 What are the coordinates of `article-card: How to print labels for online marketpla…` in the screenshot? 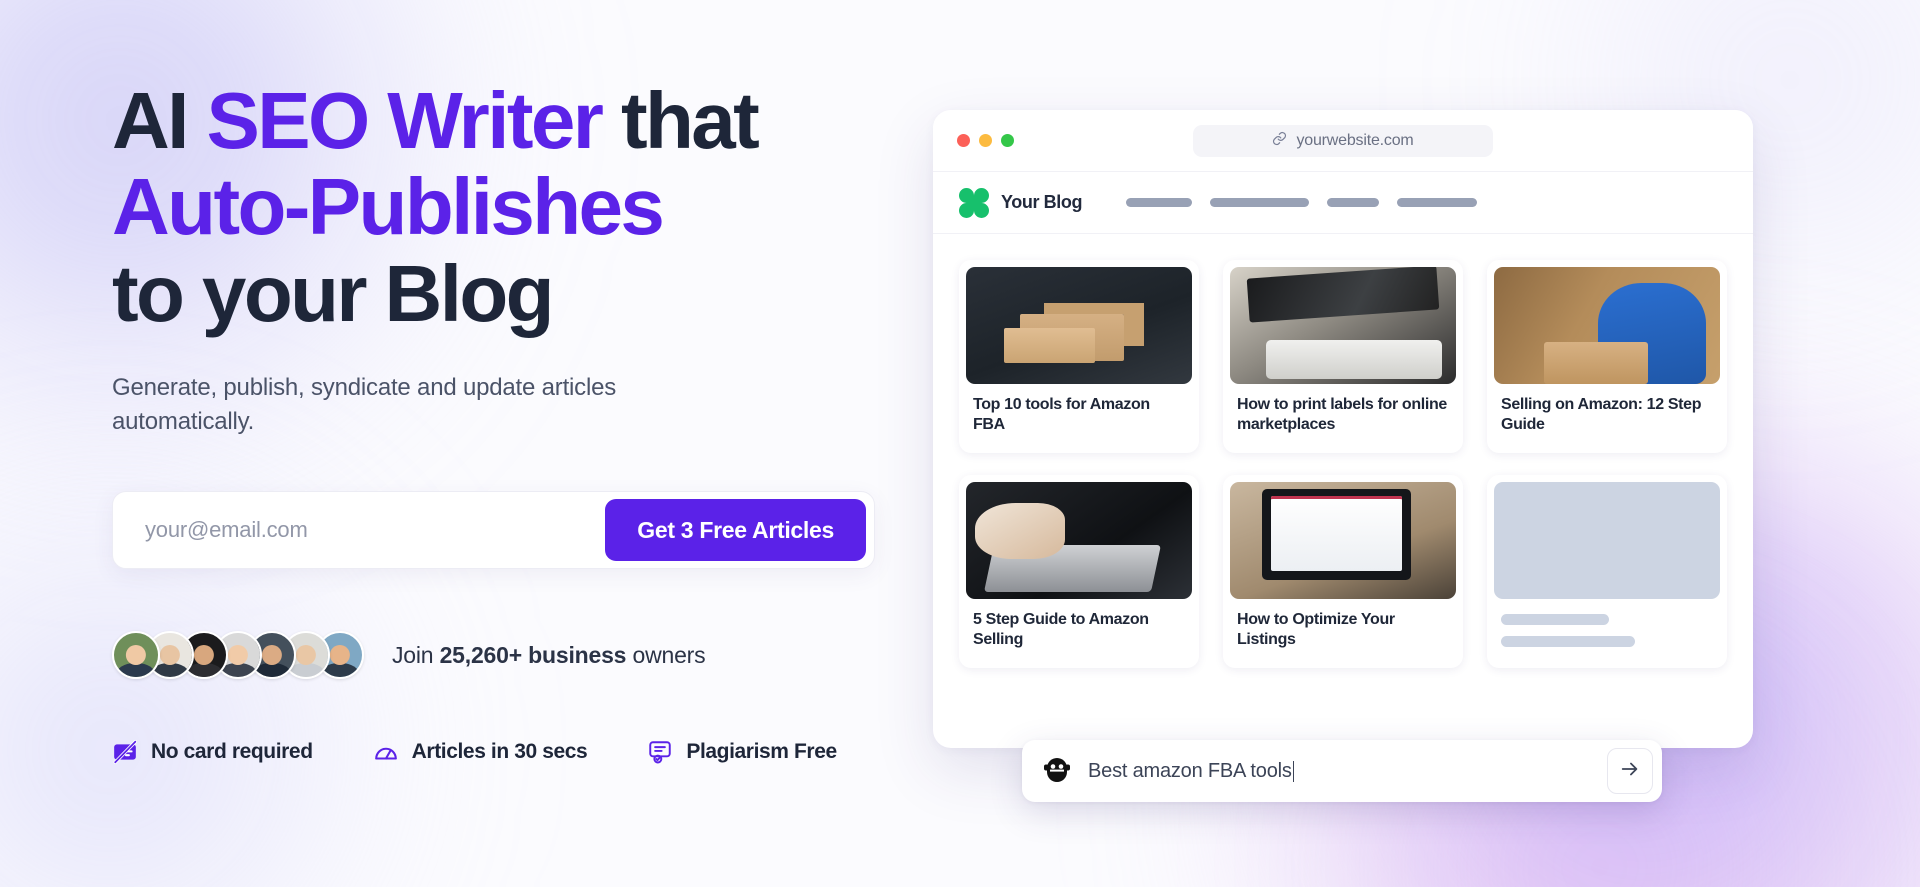 It's located at (1343, 356).